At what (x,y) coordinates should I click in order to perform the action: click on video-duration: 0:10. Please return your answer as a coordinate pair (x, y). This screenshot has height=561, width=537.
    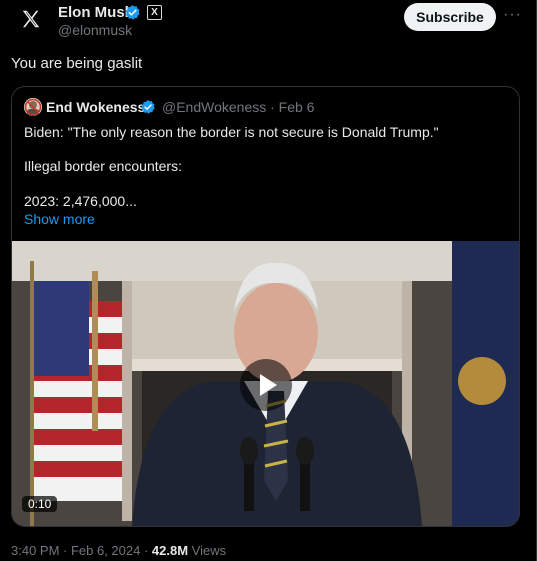
    Looking at the image, I should click on (40, 504).